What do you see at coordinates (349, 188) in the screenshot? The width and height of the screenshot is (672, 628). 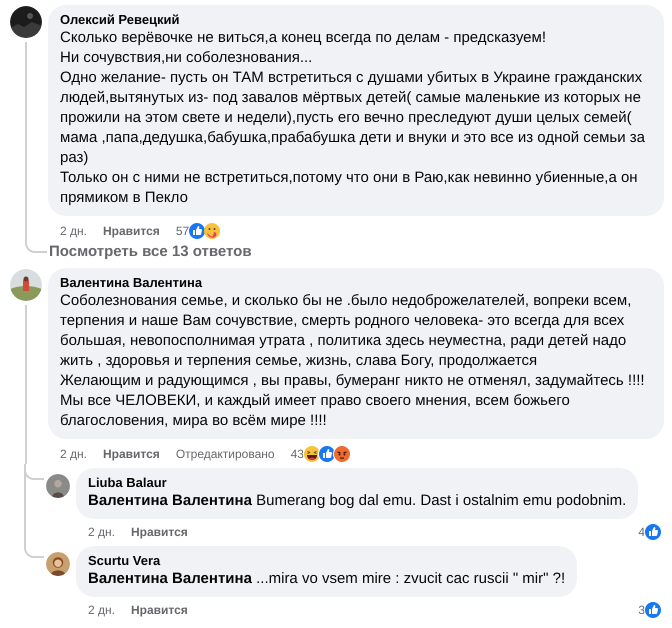 I see `comment-text: Только он с ними не встретиться,потому что они в Раю,как невинно убиенные,а он прямиком в Пекло` at bounding box center [349, 188].